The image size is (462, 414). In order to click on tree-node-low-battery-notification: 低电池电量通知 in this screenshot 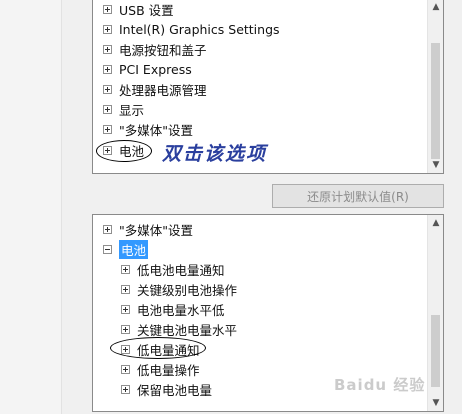, I will do `click(173, 269)`.